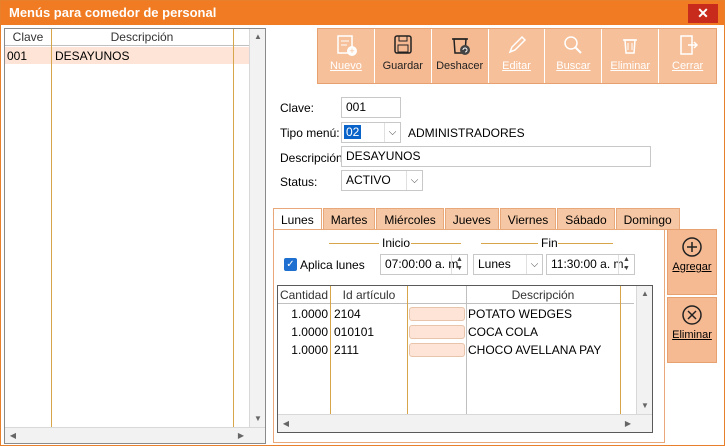 This screenshot has width=725, height=446. Describe the element at coordinates (503, 332) in the screenshot. I see `cell-descripcion: COCA COLA` at that location.